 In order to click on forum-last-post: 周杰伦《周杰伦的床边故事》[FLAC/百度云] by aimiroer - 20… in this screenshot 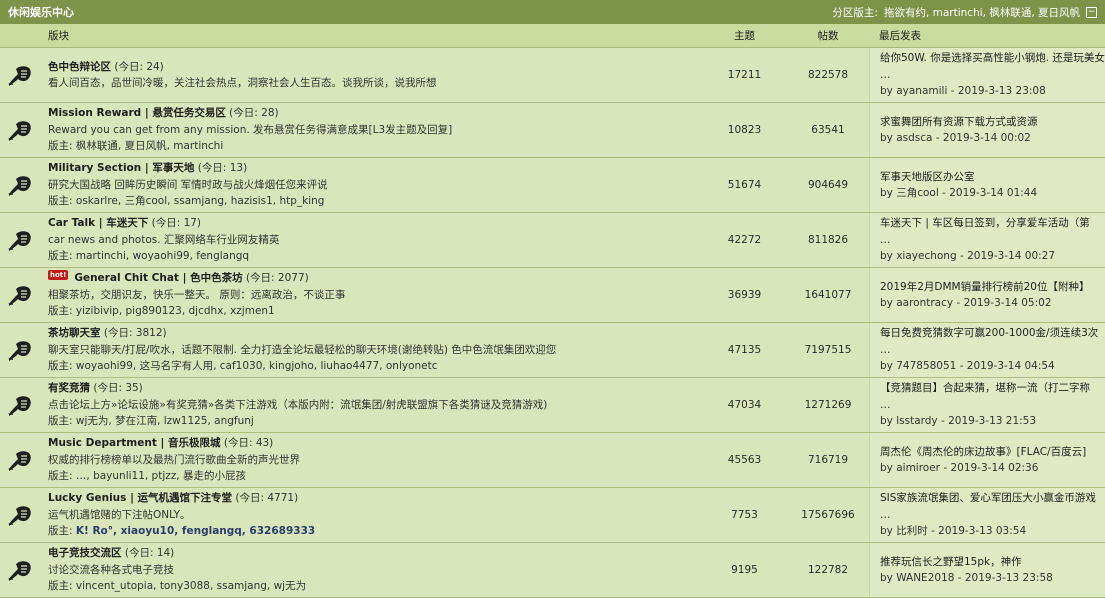, I will do `click(987, 460)`.